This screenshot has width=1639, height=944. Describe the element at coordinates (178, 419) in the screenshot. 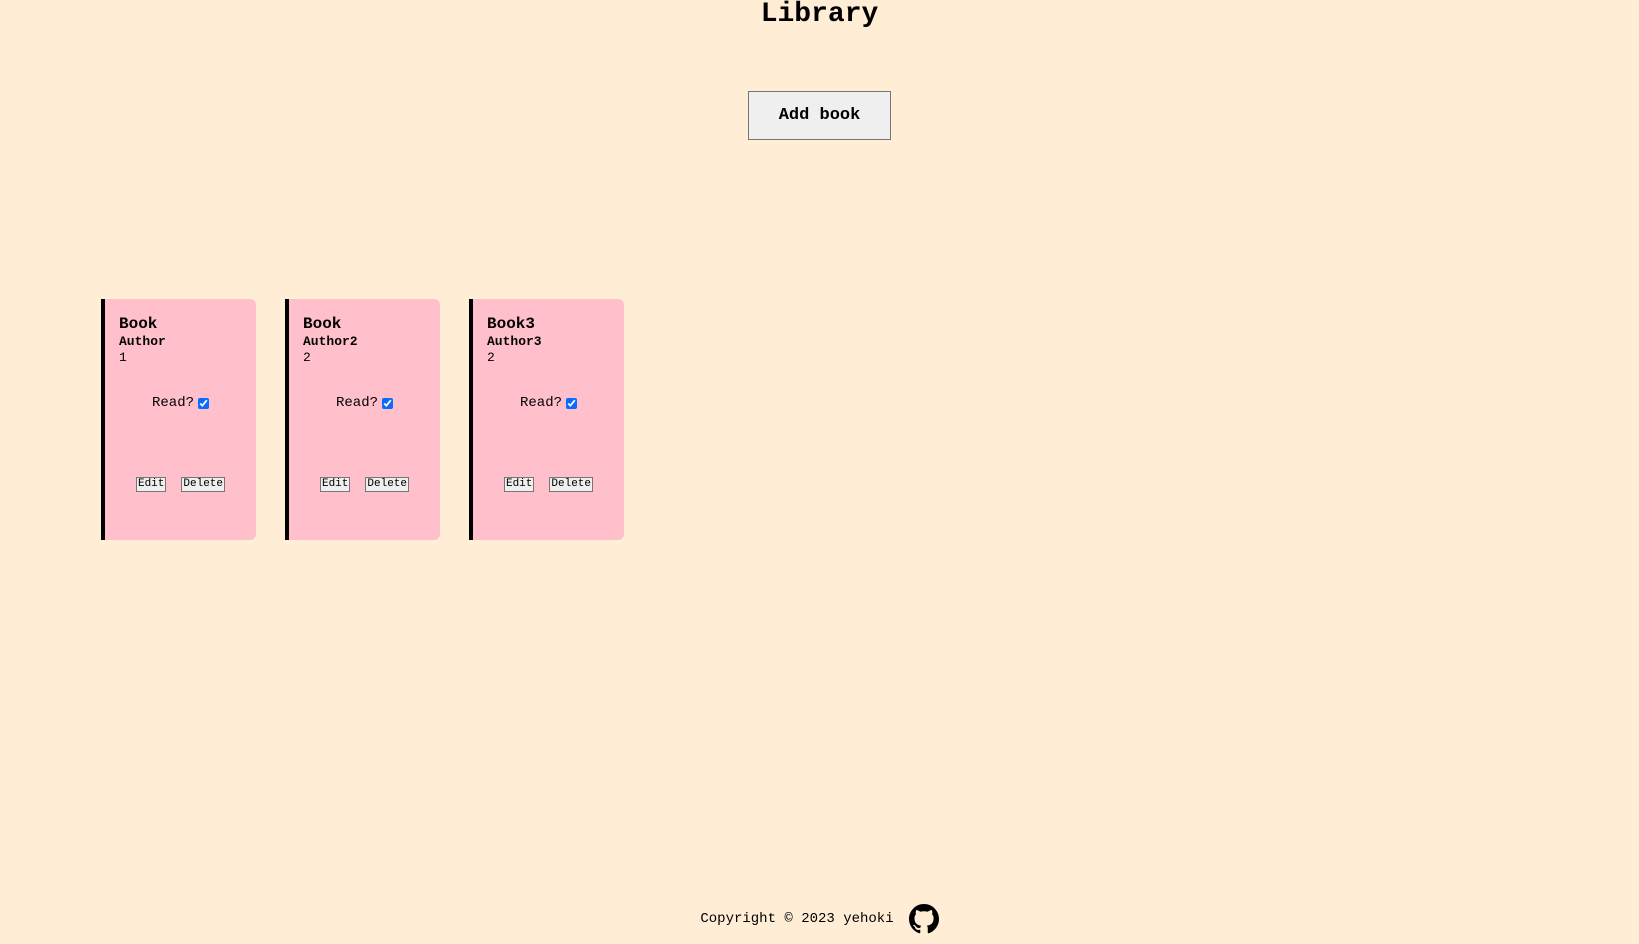

I see `book-card: Book Author 1 Read? Edit Delete` at that location.